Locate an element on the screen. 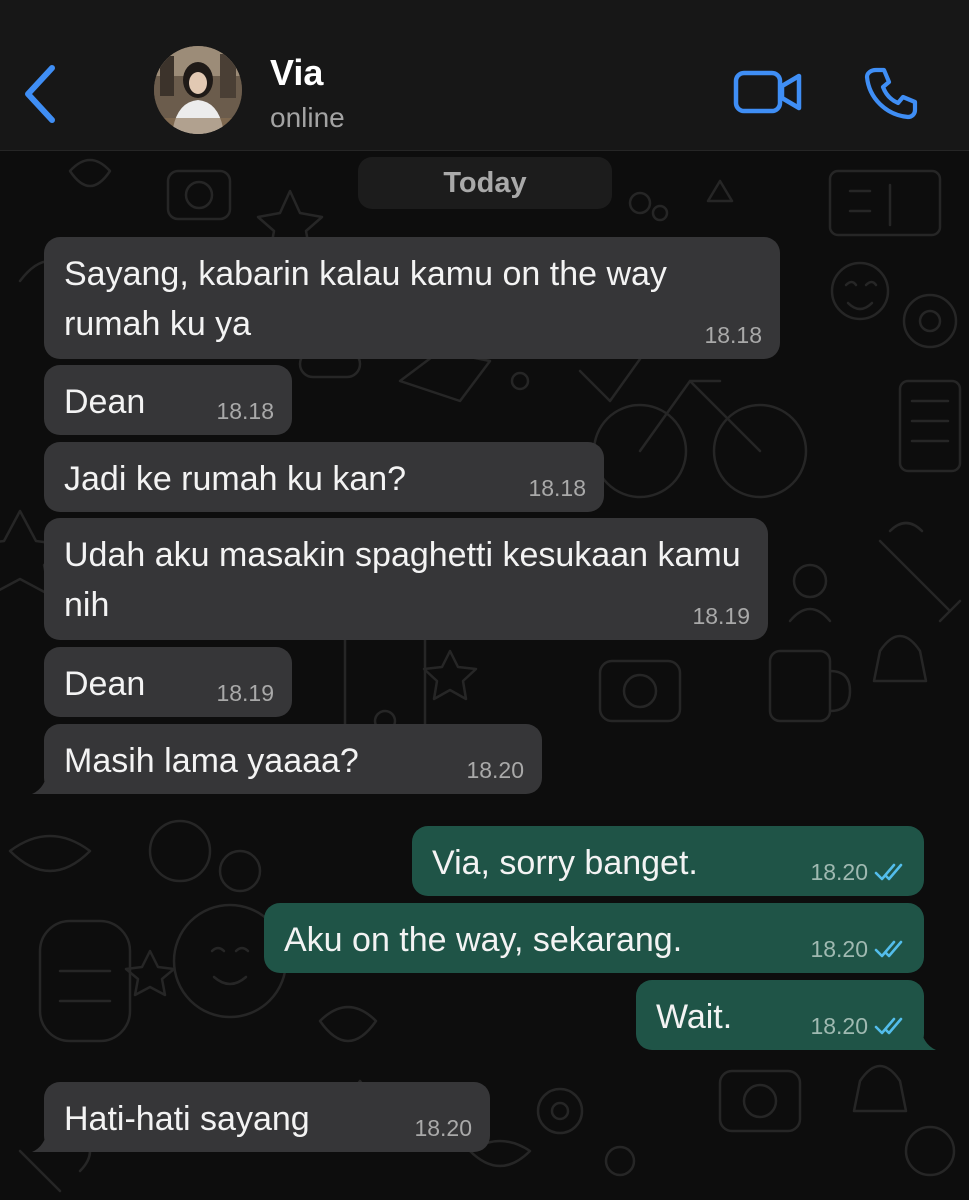 This screenshot has height=1200, width=969. phone-icon is located at coordinates (891, 93).